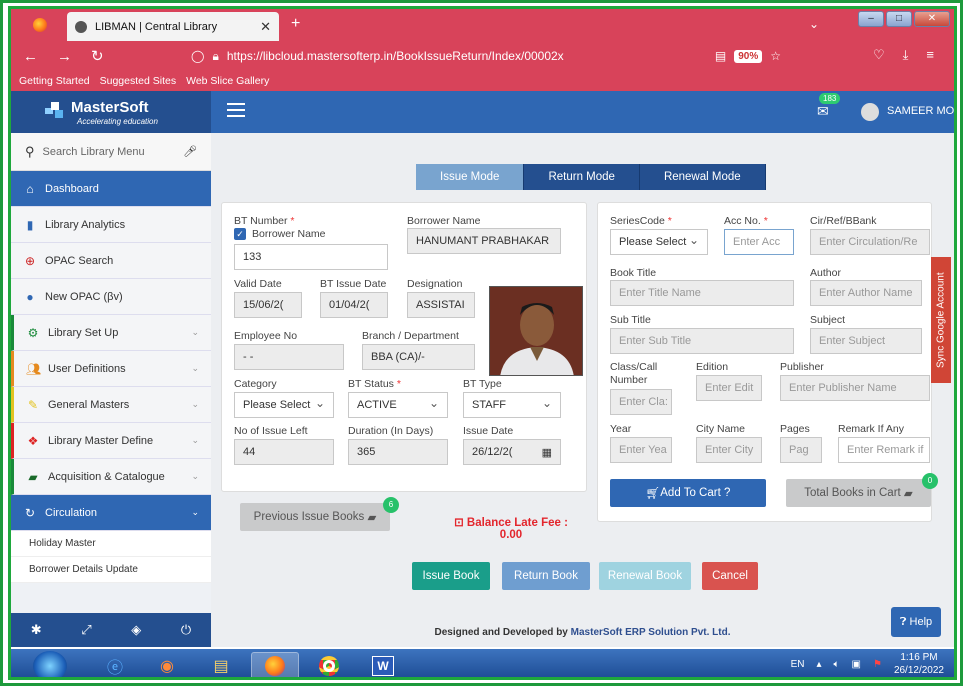 The width and height of the screenshot is (963, 686). What do you see at coordinates (488, 431) in the screenshot?
I see `issue-date-label: Issue Date` at bounding box center [488, 431].